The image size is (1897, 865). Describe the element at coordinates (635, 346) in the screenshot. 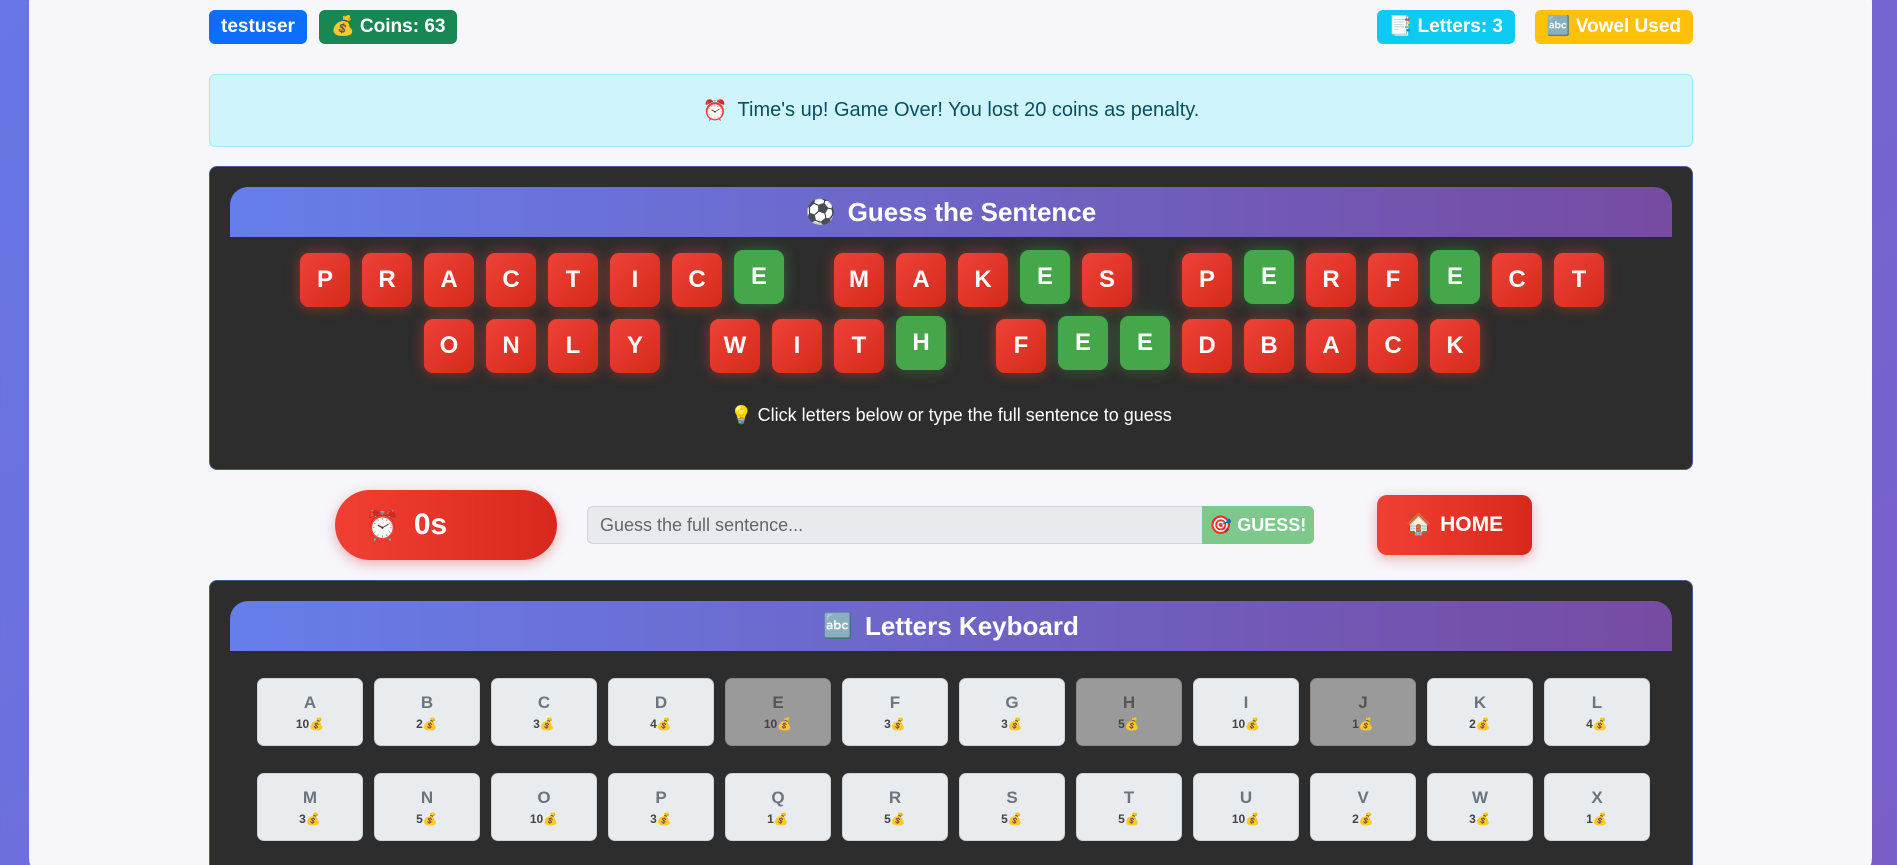

I see `hidden-letter-tile: Y` at that location.